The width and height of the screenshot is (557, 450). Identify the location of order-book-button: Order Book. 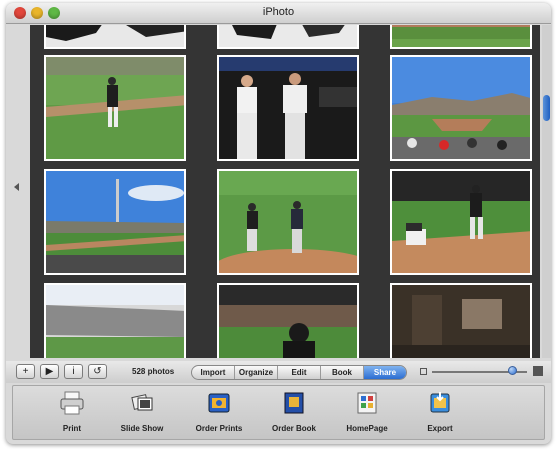
(294, 411).